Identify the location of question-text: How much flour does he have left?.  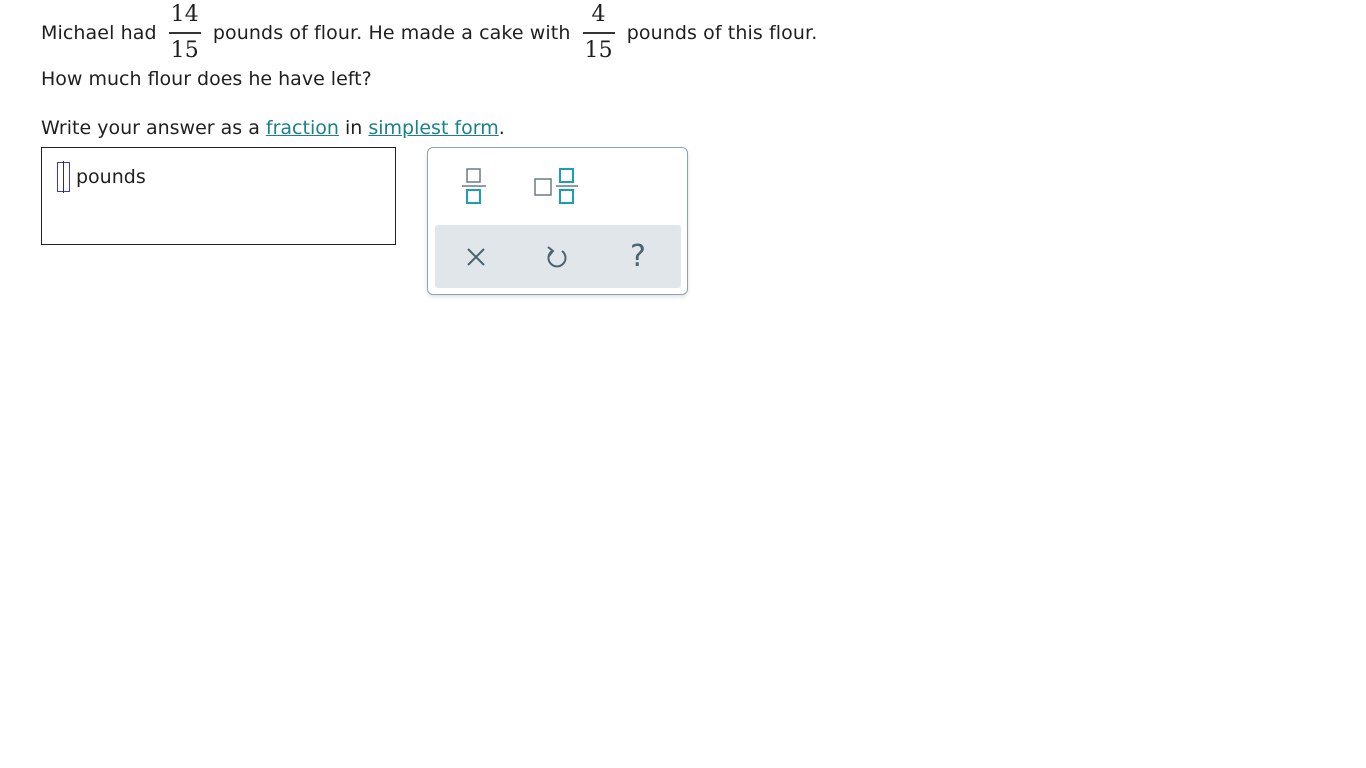
(206, 79).